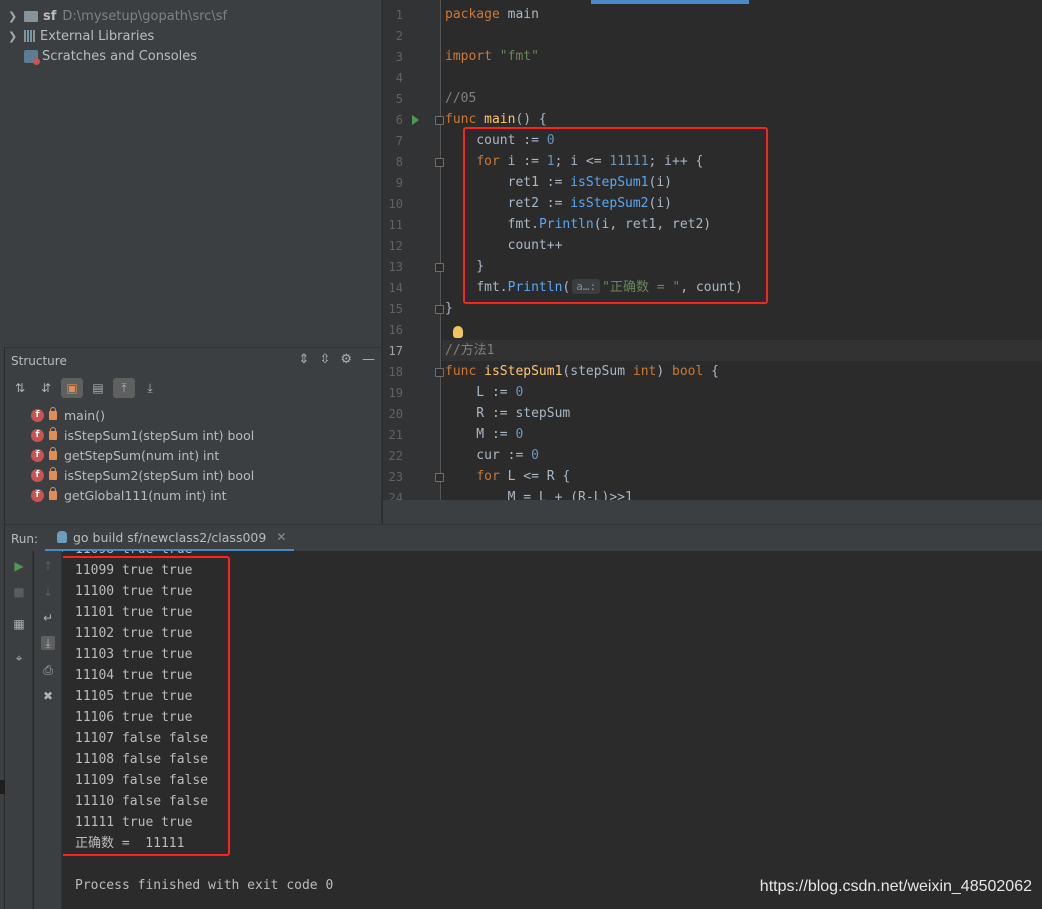 This screenshot has width=1042, height=909. I want to click on autoscroll-from-source-icon: ⤓, so click(150, 388).